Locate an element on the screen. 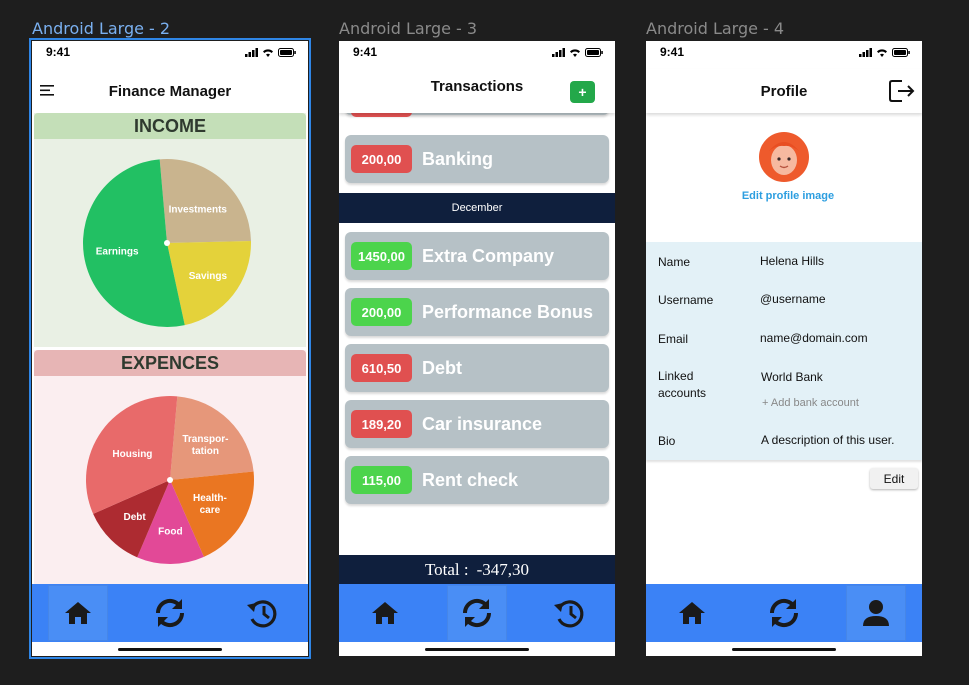  frame-label-finance: Android Large - 2 is located at coordinates (101, 28).